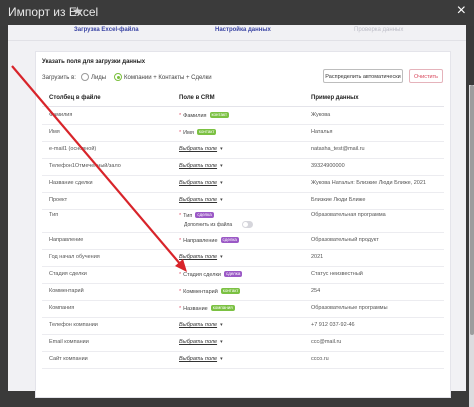 This screenshot has width=474, height=407. Describe the element at coordinates (243, 258) in the screenshot. I see `table-row: Год начал обучения Выбрать поле ▾ 2021` at that location.